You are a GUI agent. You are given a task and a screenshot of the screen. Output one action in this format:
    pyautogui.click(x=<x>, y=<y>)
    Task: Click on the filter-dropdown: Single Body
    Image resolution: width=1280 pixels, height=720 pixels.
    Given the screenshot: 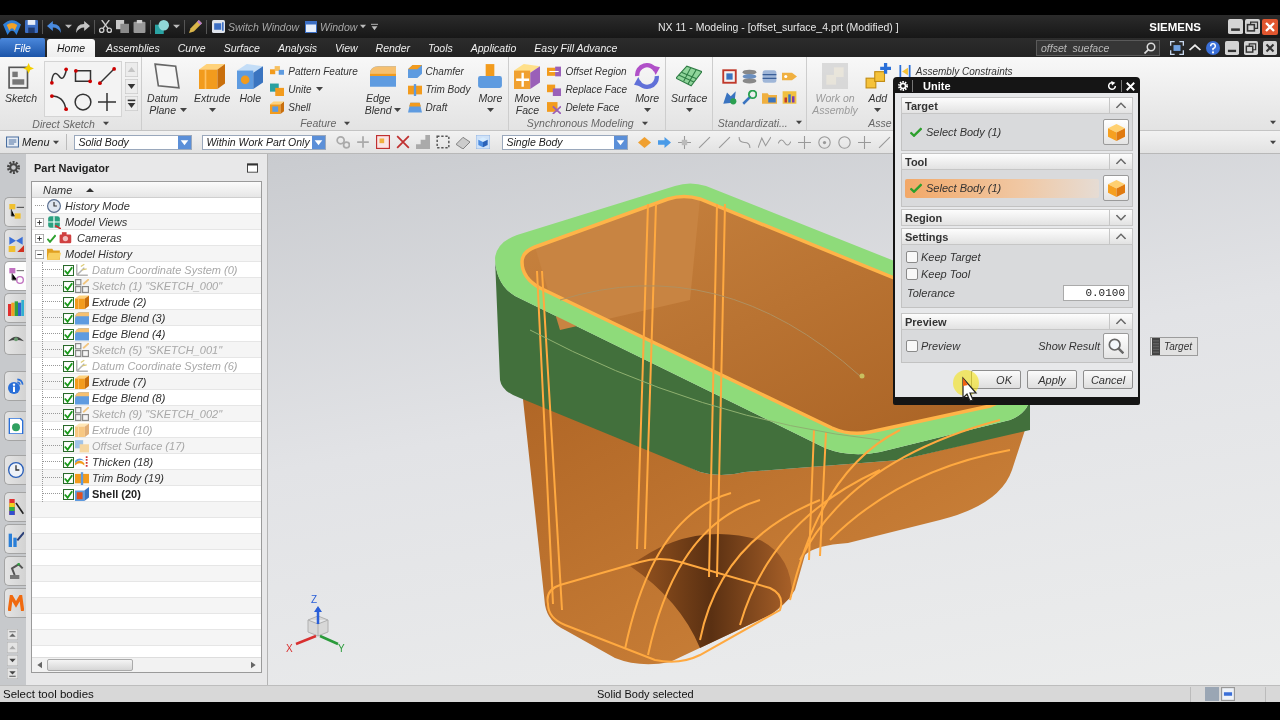 What is the action you would take?
    pyautogui.click(x=564, y=142)
    